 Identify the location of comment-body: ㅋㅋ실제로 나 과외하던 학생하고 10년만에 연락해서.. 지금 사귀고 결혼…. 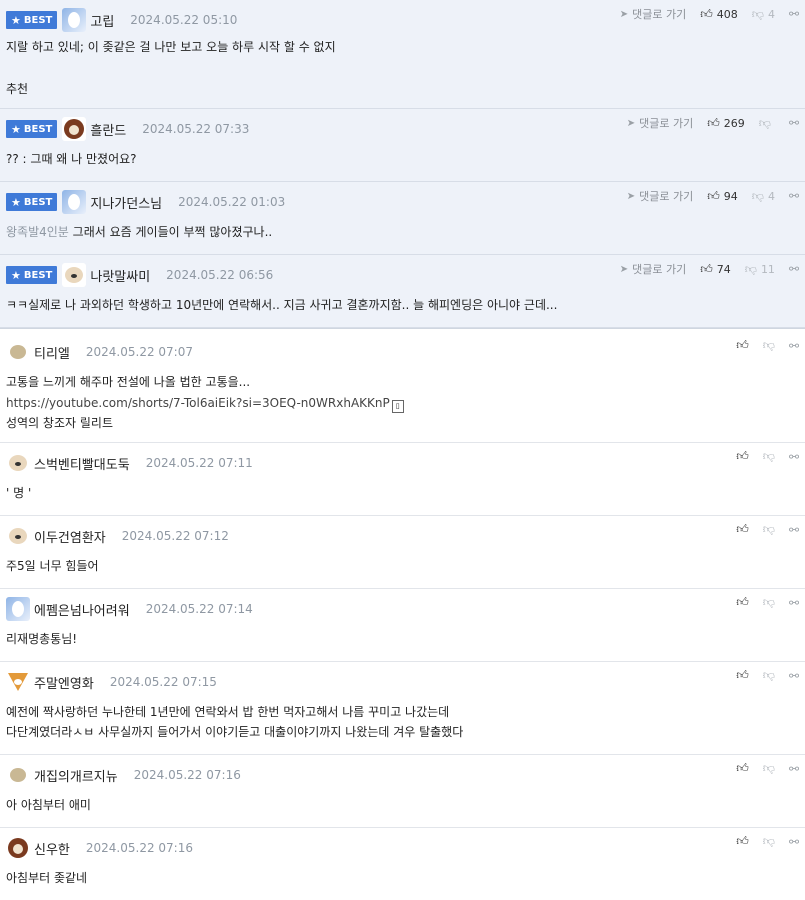
(282, 305).